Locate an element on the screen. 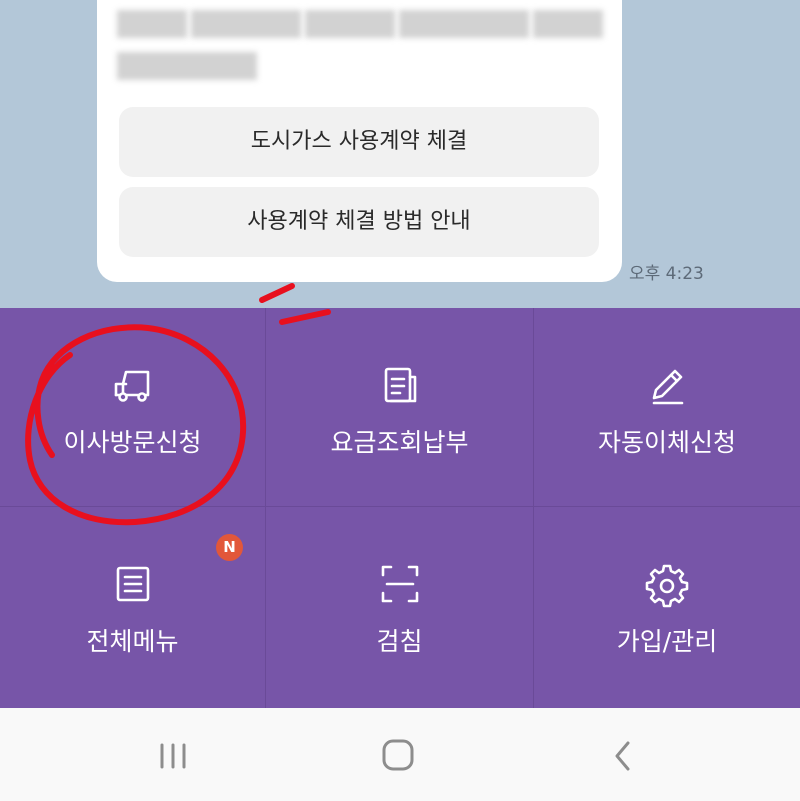 This screenshot has width=800, height=801. document-icon is located at coordinates (400, 385).